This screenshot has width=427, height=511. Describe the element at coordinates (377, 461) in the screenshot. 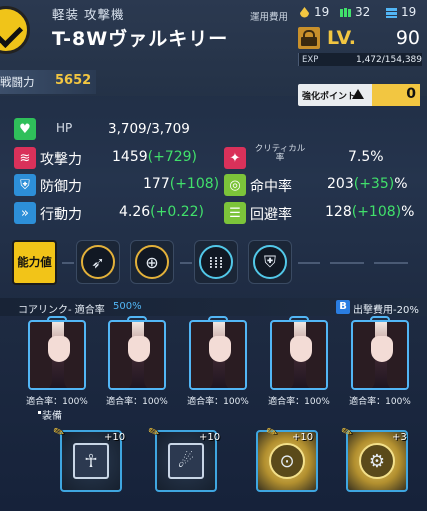

I see `gear-chip-icon: ⚙` at that location.